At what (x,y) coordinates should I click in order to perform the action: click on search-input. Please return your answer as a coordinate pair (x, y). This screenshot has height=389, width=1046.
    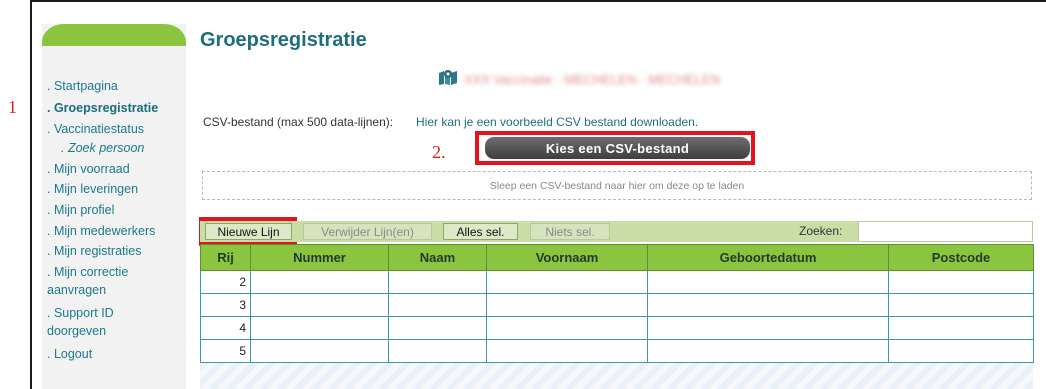
    Looking at the image, I should click on (945, 231).